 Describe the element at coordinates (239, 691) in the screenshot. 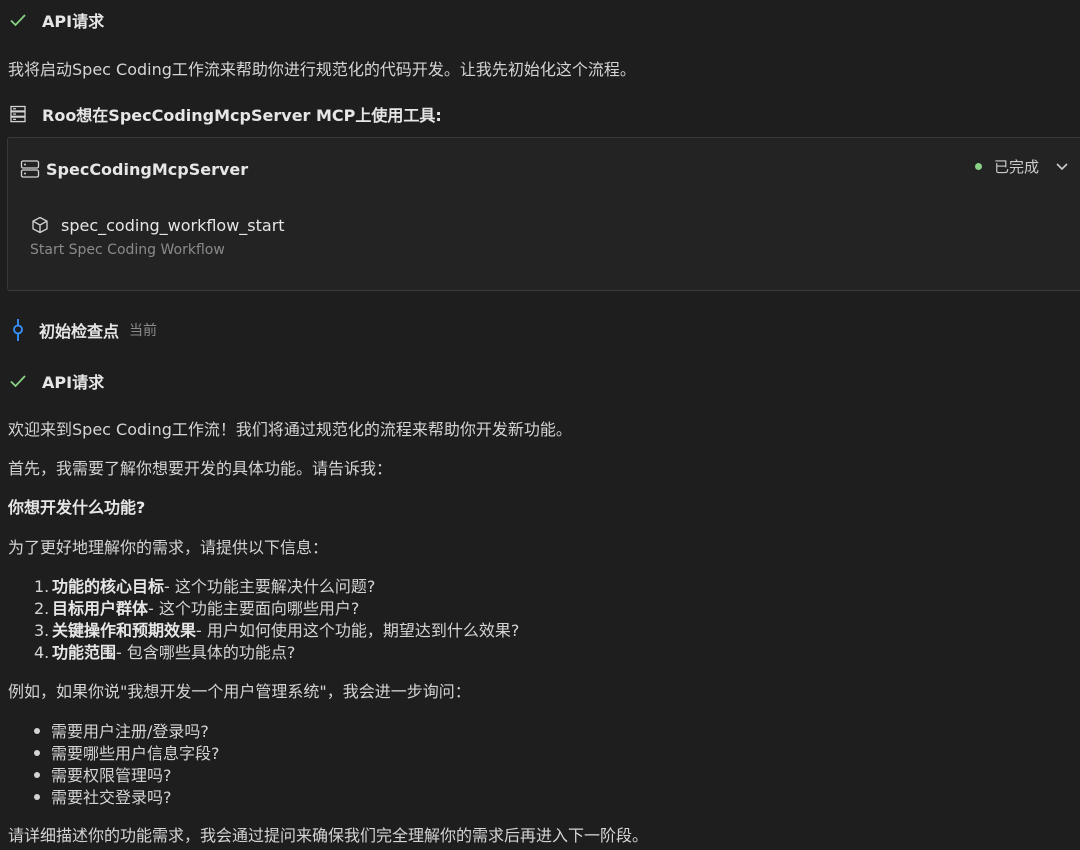

I see `response-example: 例如，如果你说"我想开发一个用户管理系统"，我会进一步询问：` at that location.